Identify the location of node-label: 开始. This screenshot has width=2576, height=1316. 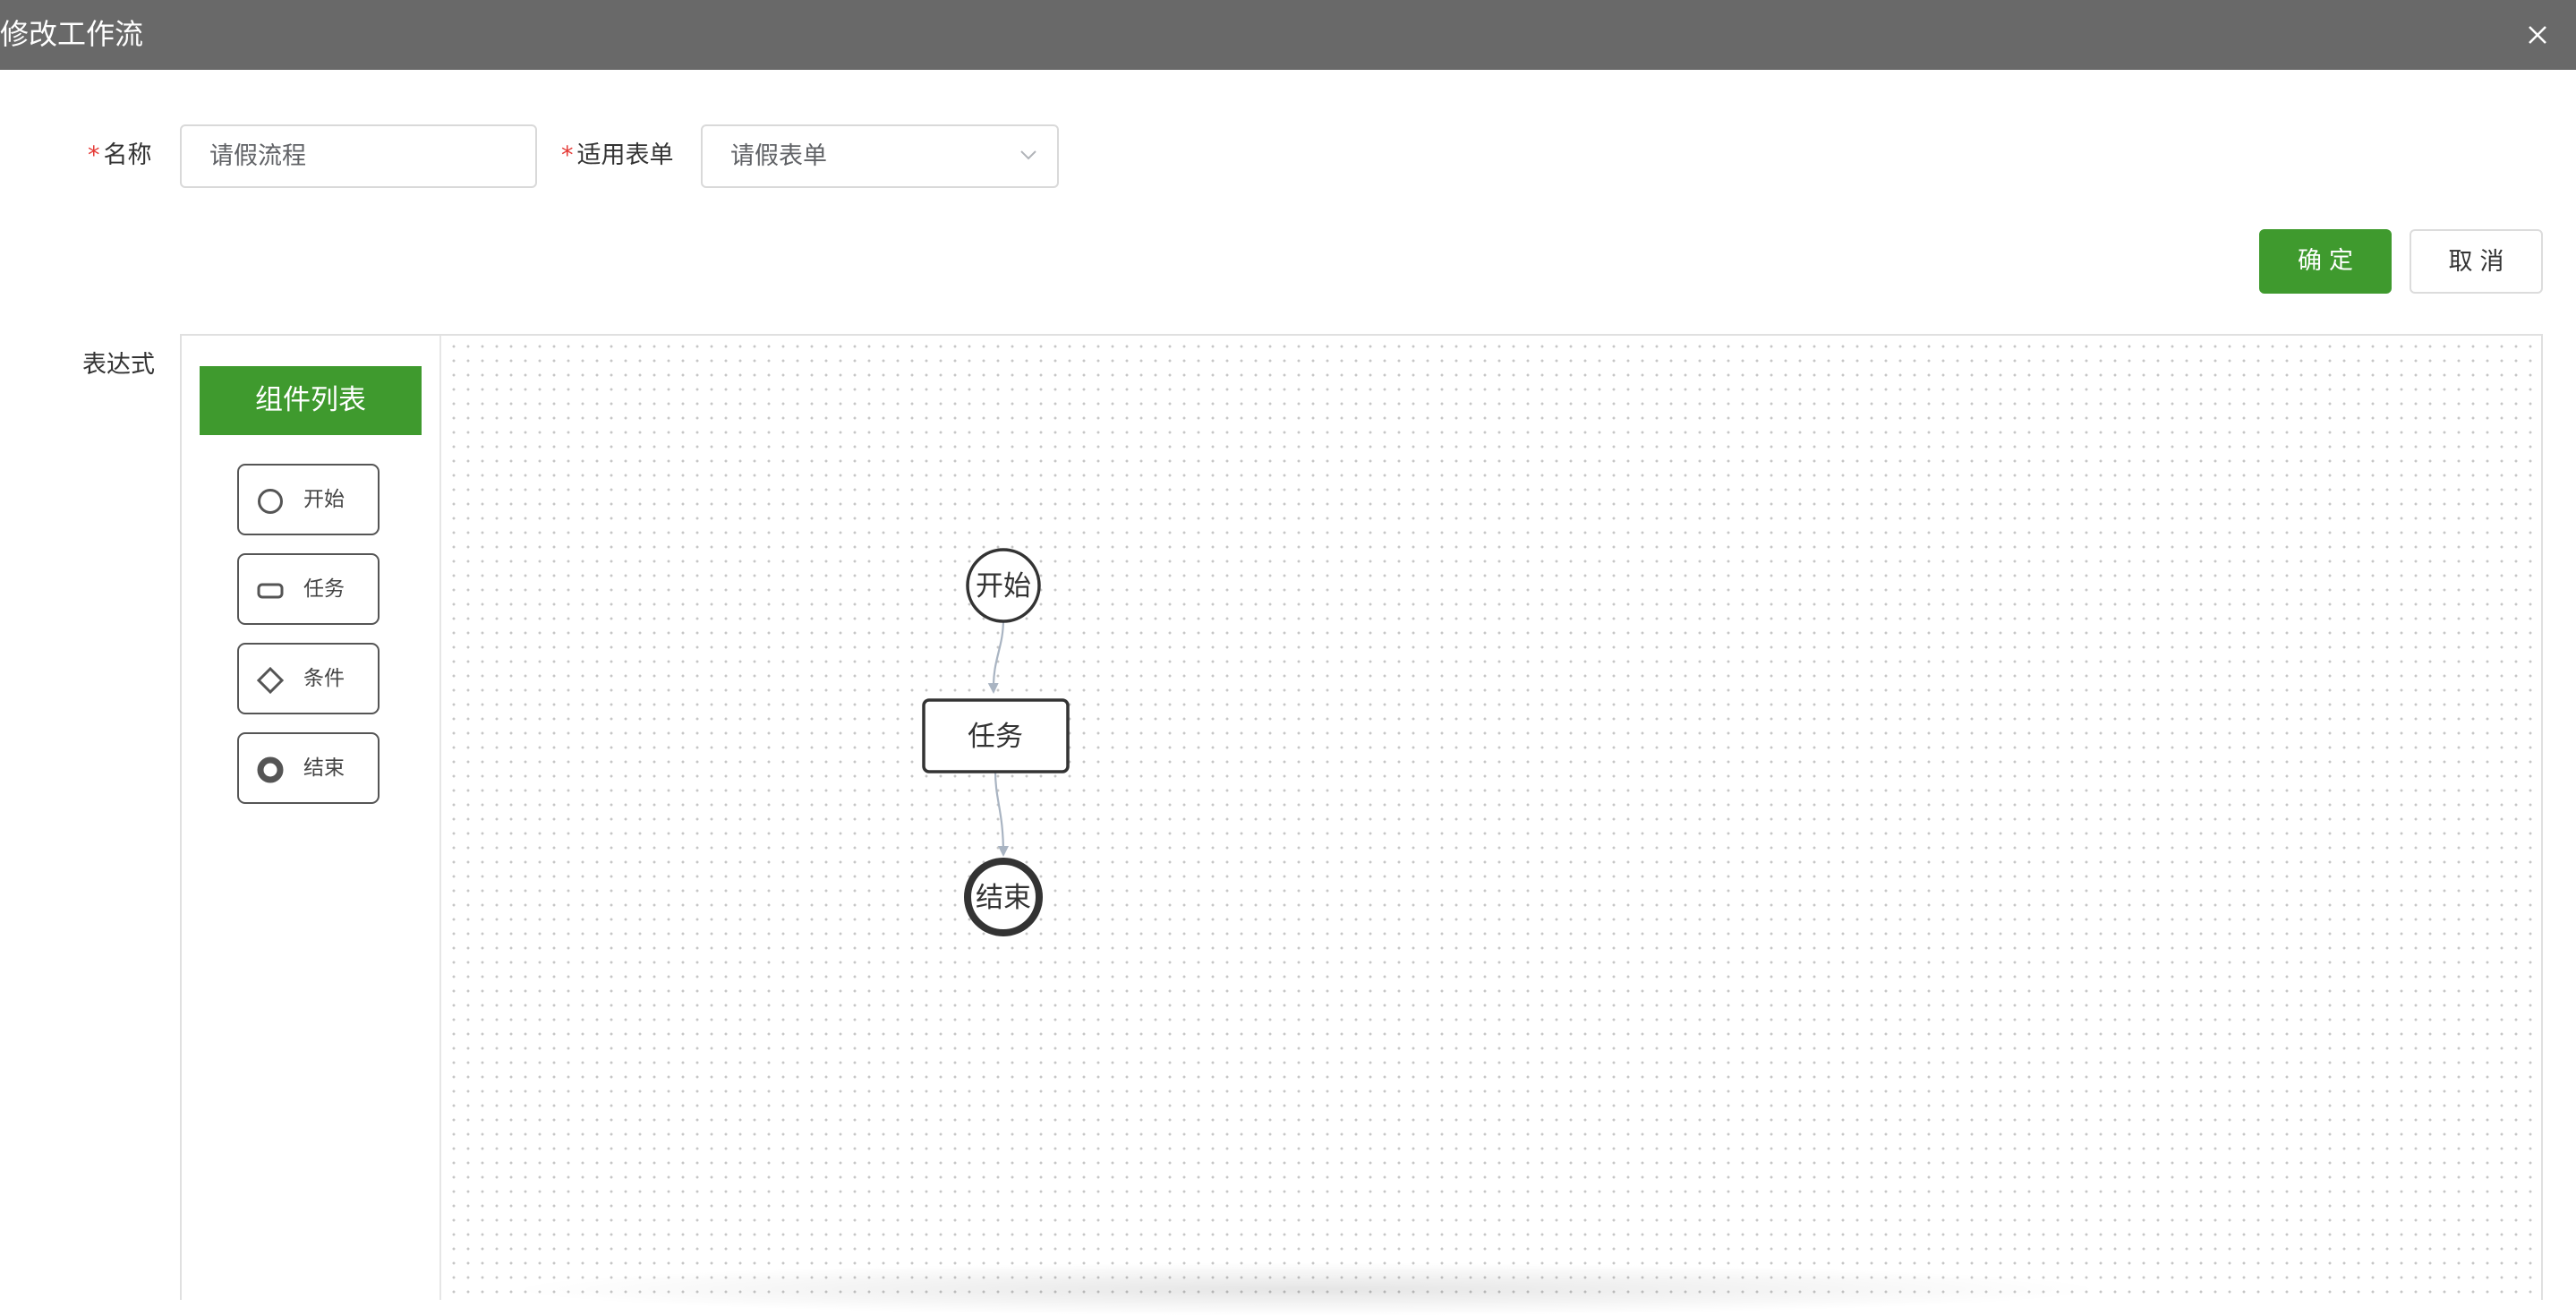
(1003, 586).